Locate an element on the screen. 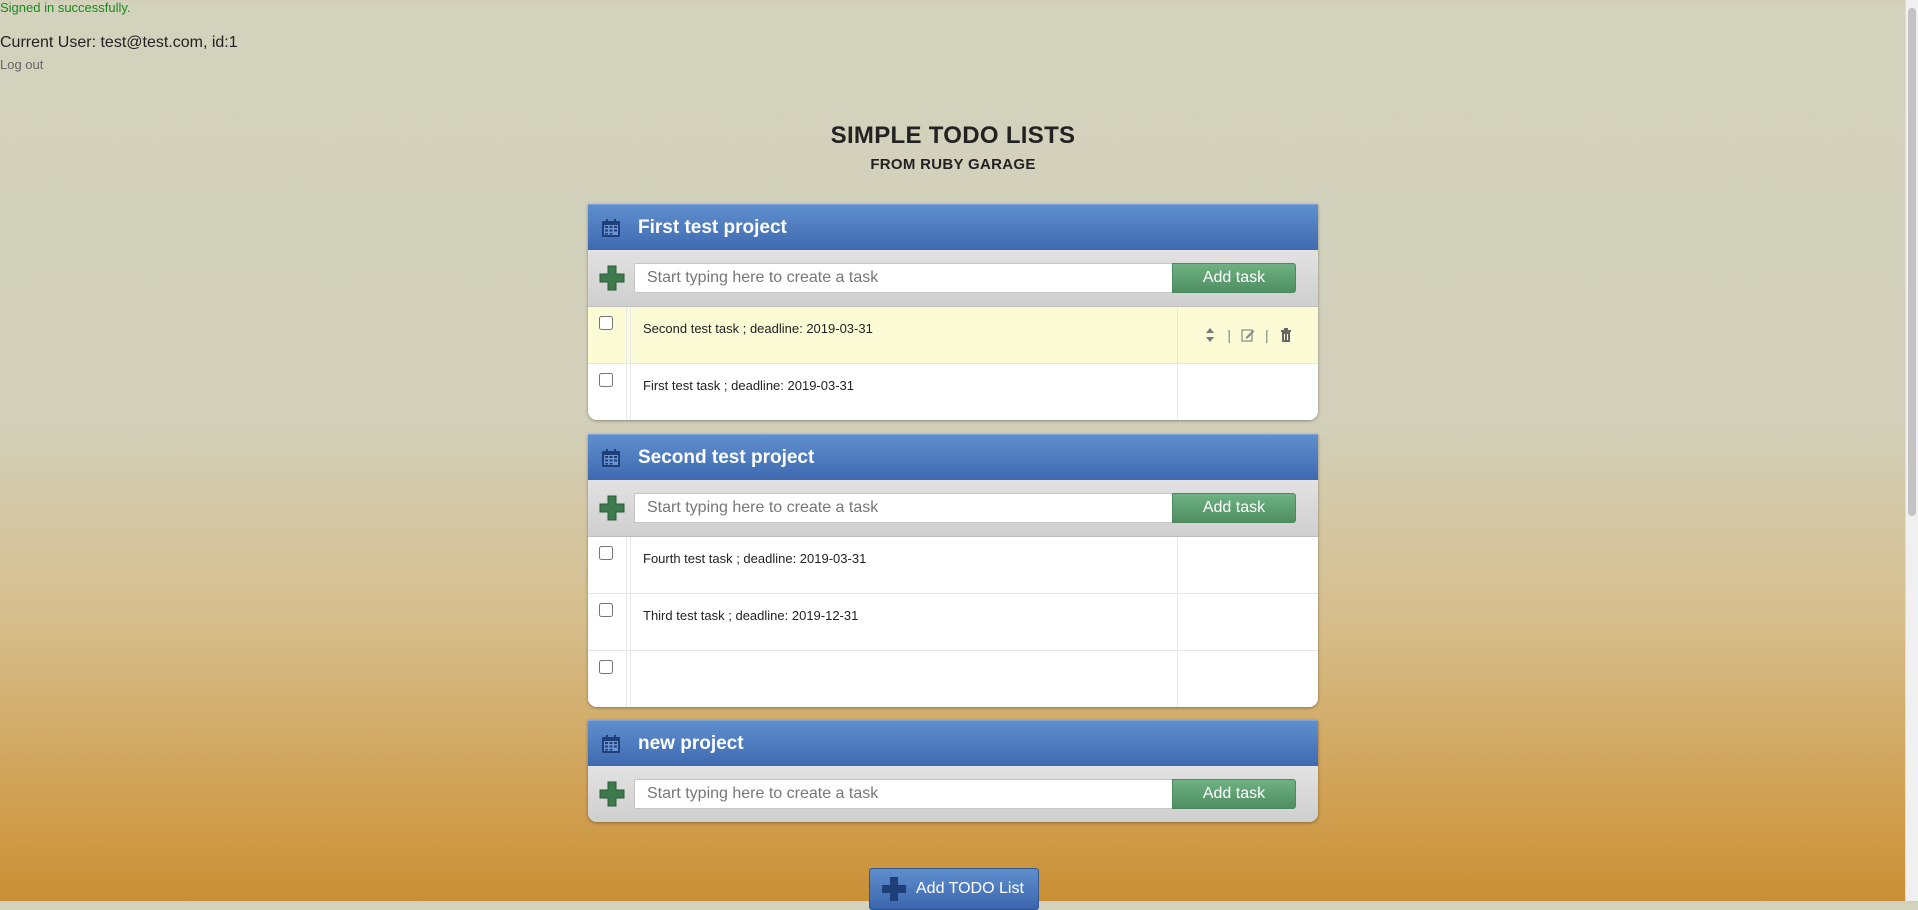 The width and height of the screenshot is (1918, 910). page-title: SIMPLE TODO LISTS is located at coordinates (953, 135).